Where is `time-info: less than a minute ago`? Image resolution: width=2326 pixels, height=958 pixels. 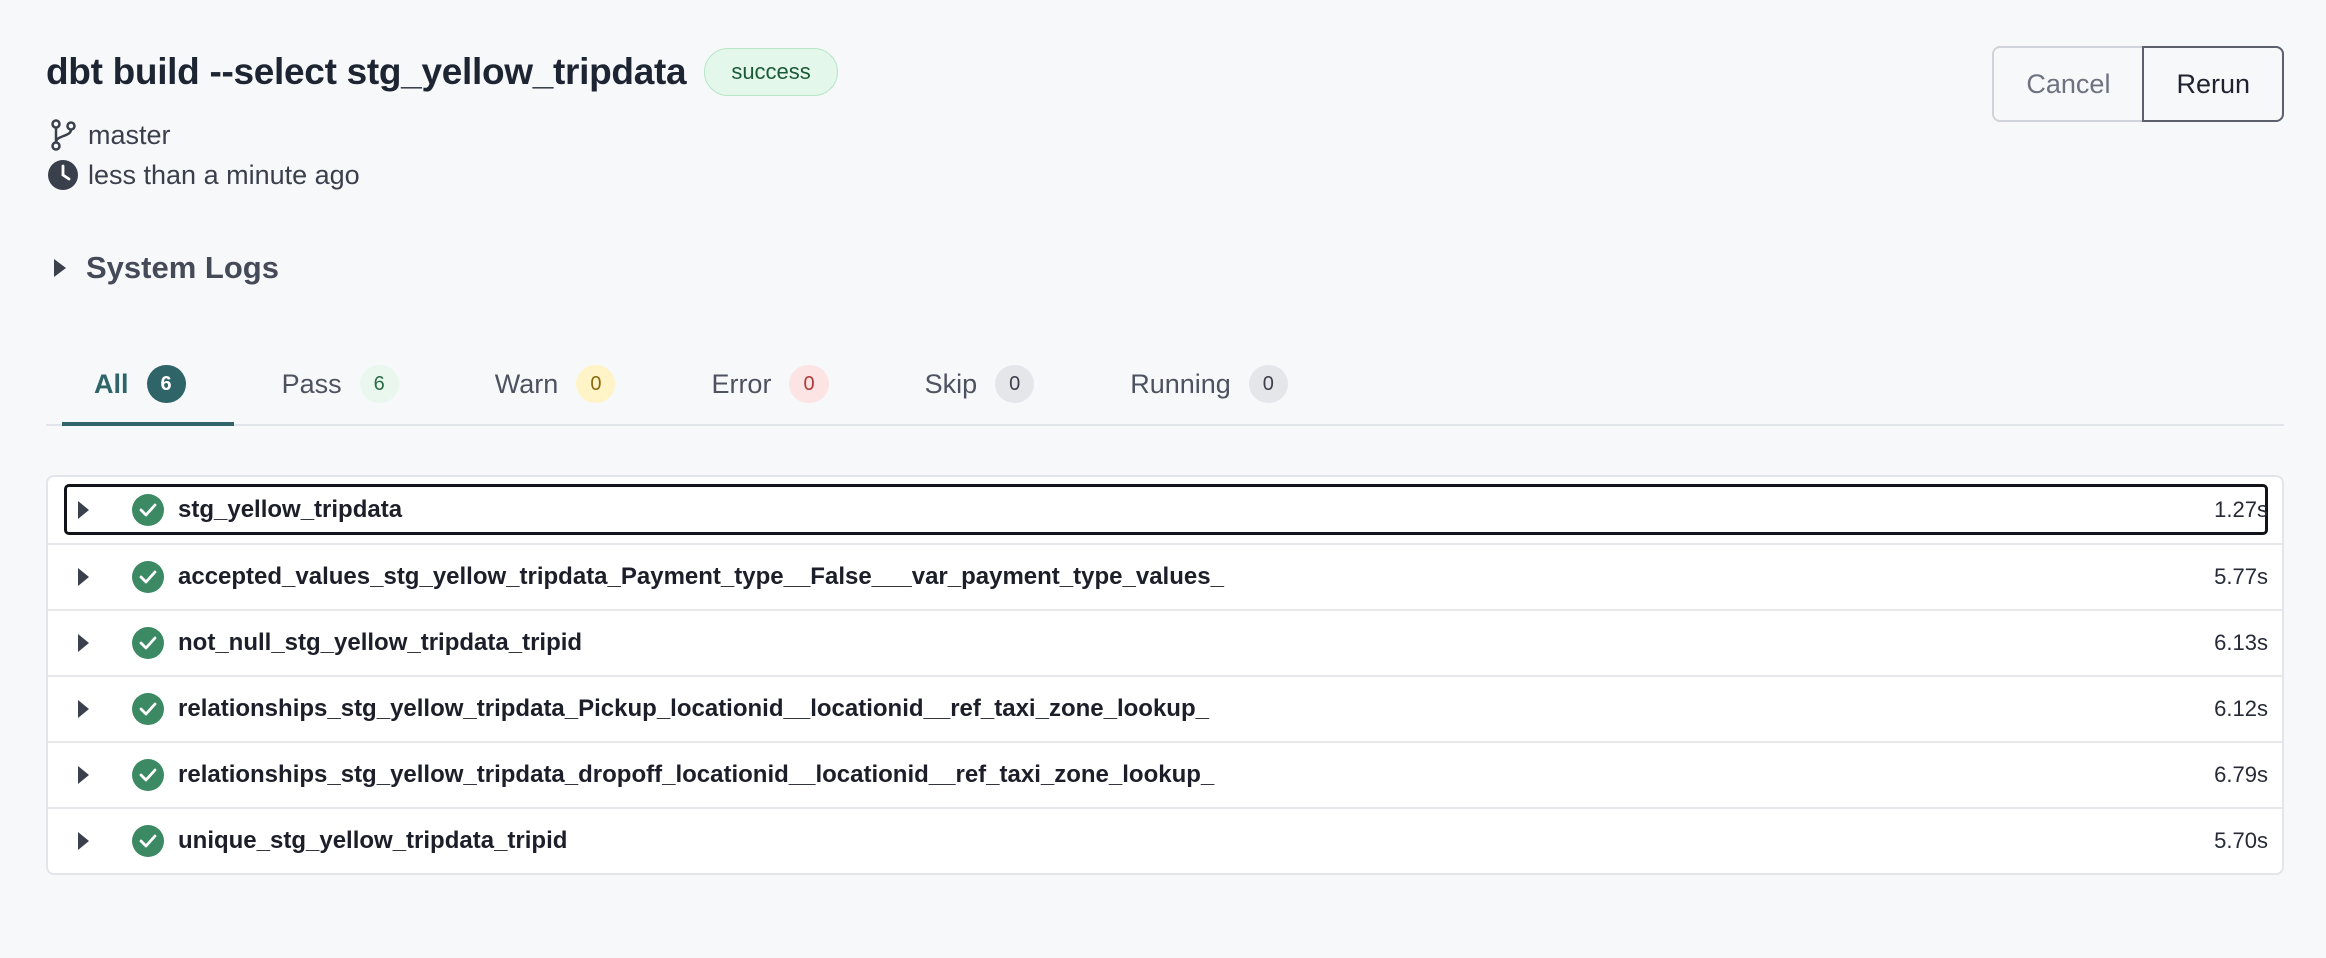
time-info: less than a minute ago is located at coordinates (203, 175).